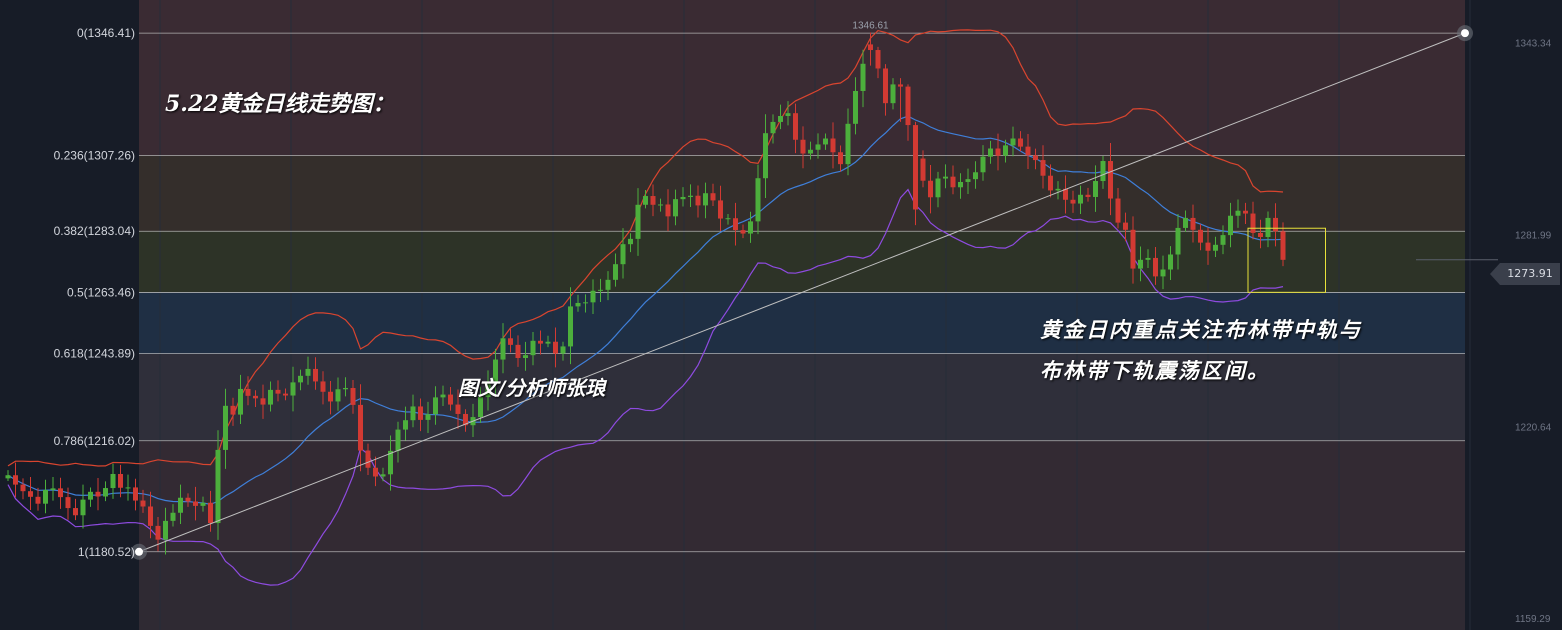  Describe the element at coordinates (1533, 427) in the screenshot. I see `right-axis-tick: 1220.64` at that location.